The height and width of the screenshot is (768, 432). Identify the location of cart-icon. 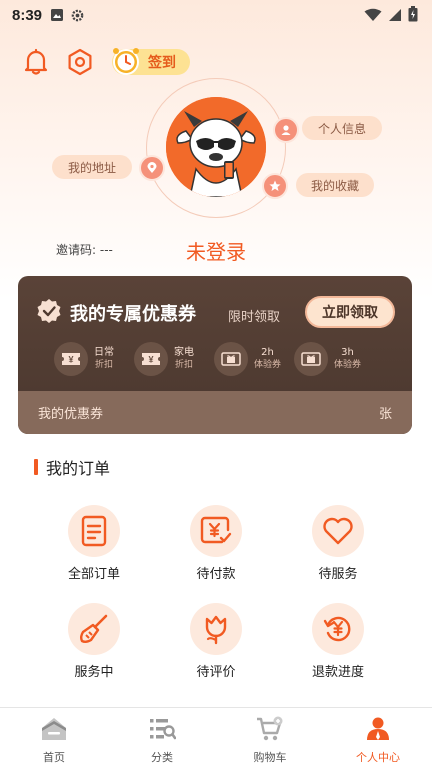
(270, 731).